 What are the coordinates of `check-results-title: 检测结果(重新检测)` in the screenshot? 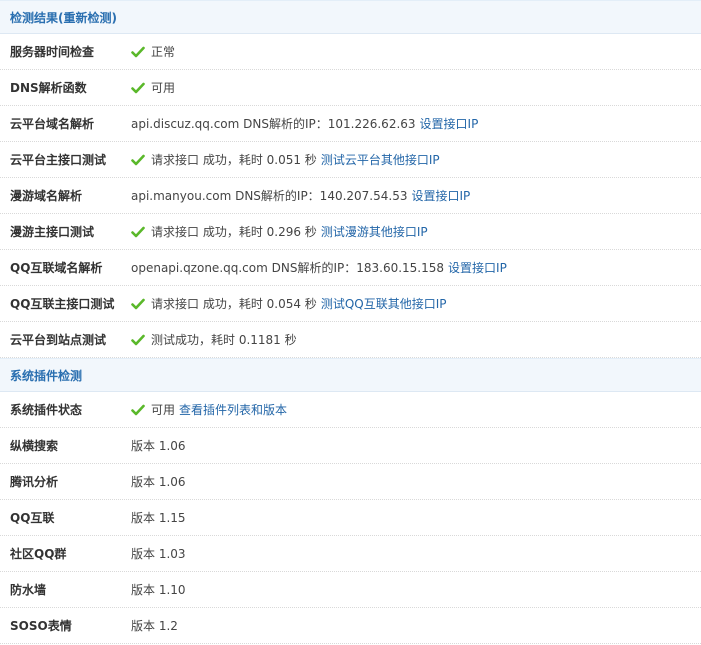 It's located at (63, 17).